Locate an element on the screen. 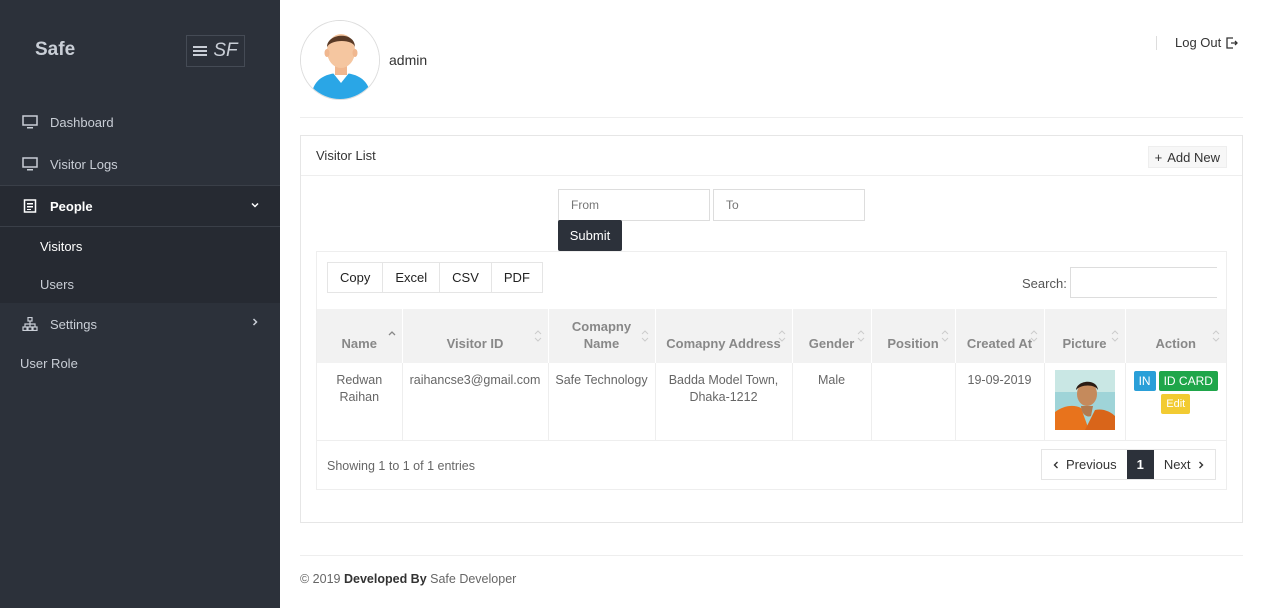 This screenshot has width=1263, height=608. footer-developed-by: Developed By is located at coordinates (385, 579).